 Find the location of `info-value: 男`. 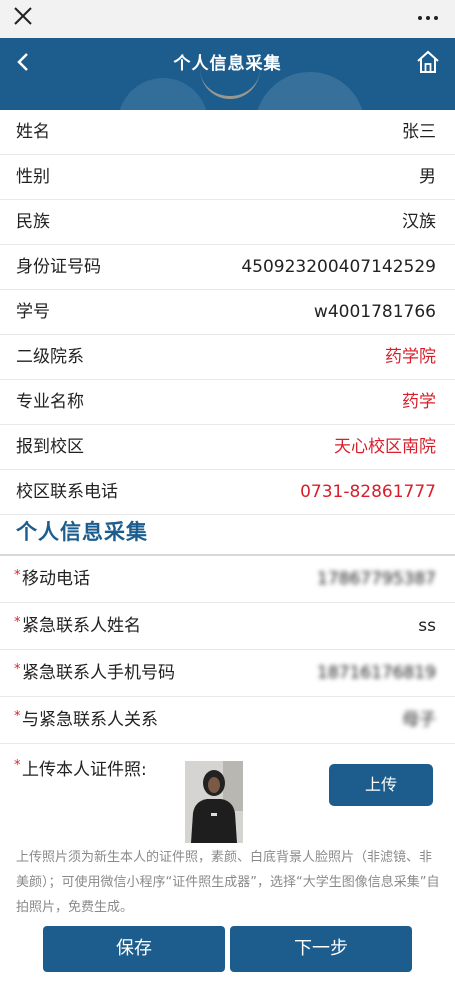

info-value: 男 is located at coordinates (427, 177).